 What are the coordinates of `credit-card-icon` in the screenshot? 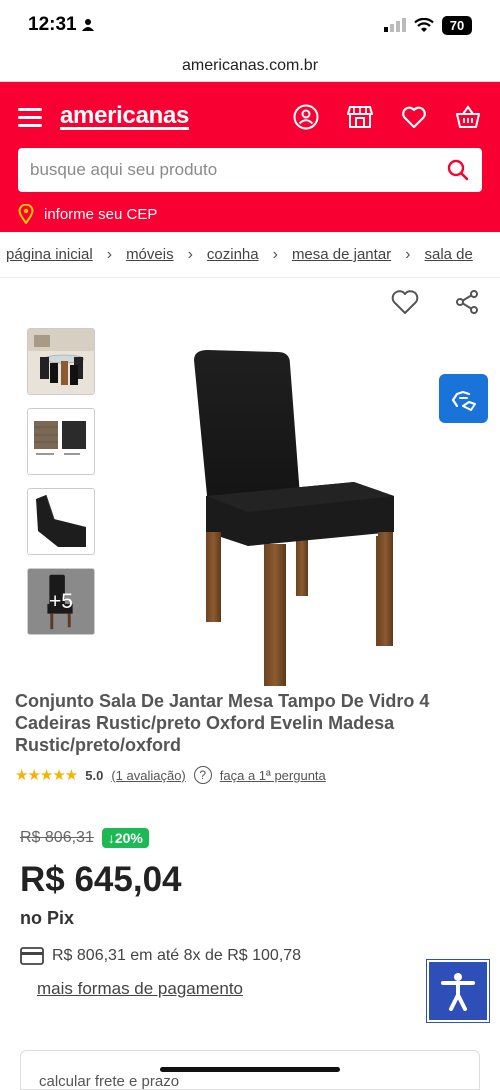 It's located at (32, 956).